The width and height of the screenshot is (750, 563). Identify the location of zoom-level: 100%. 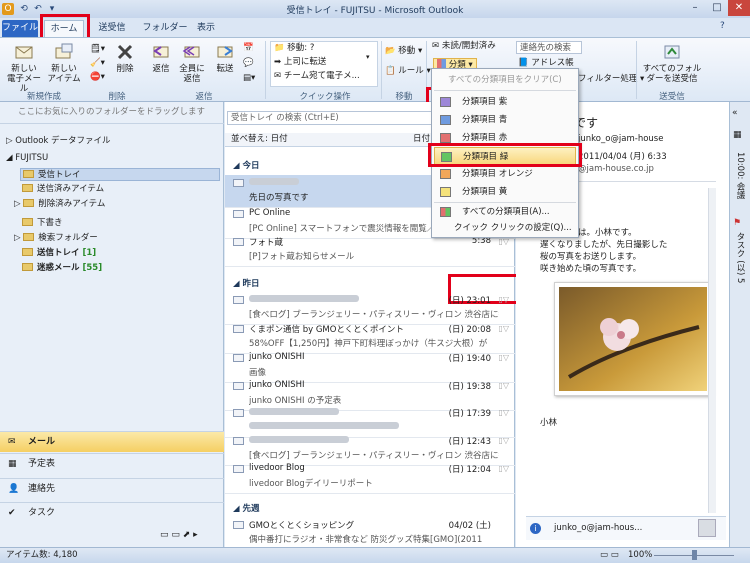
(640, 555).